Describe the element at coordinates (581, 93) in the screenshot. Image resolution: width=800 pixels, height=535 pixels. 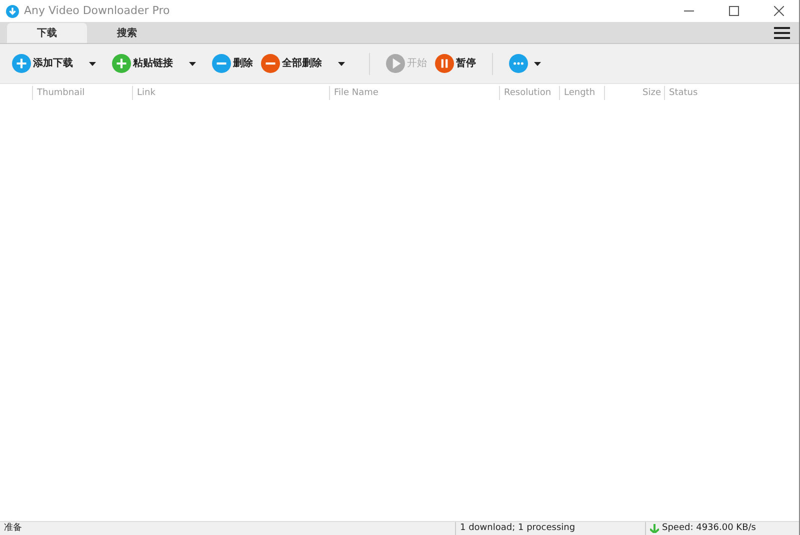
I see `column-header: Length` at that location.